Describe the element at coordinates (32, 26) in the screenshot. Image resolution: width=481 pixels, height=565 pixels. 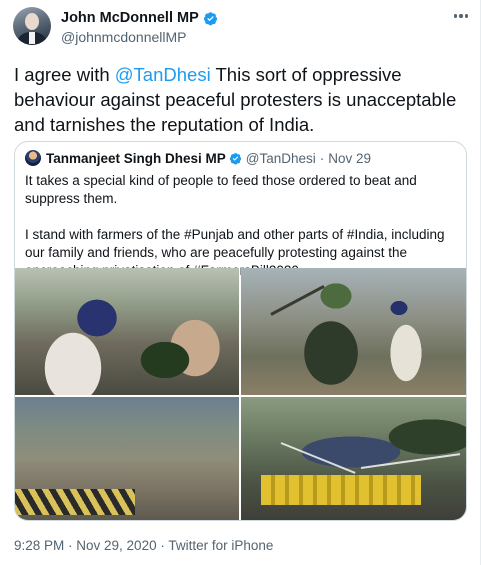
I see `author-avatar` at that location.